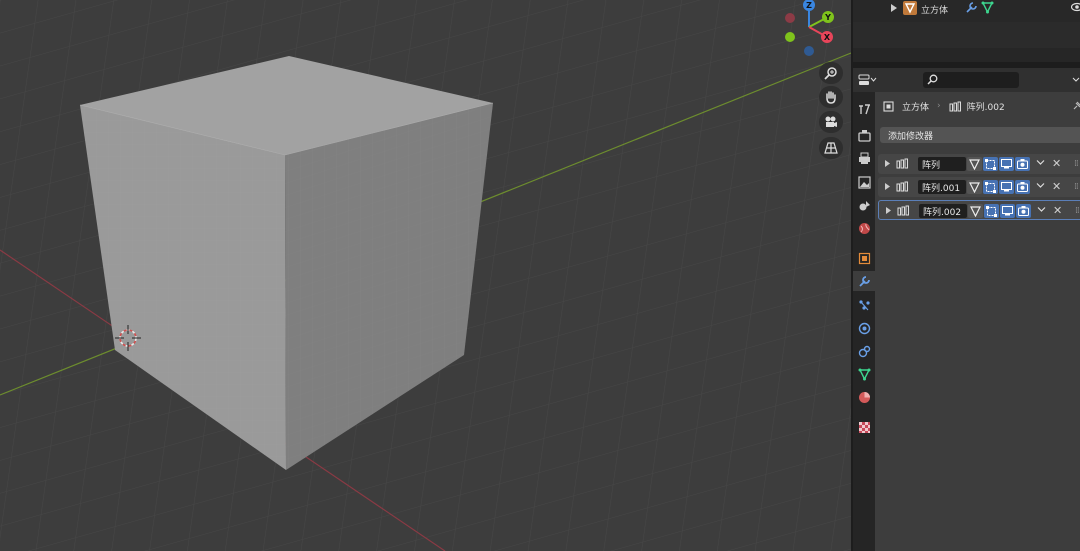 The width and height of the screenshot is (1080, 551). What do you see at coordinates (980, 135) in the screenshot?
I see `add-modifier-button: 添加修改器` at bounding box center [980, 135].